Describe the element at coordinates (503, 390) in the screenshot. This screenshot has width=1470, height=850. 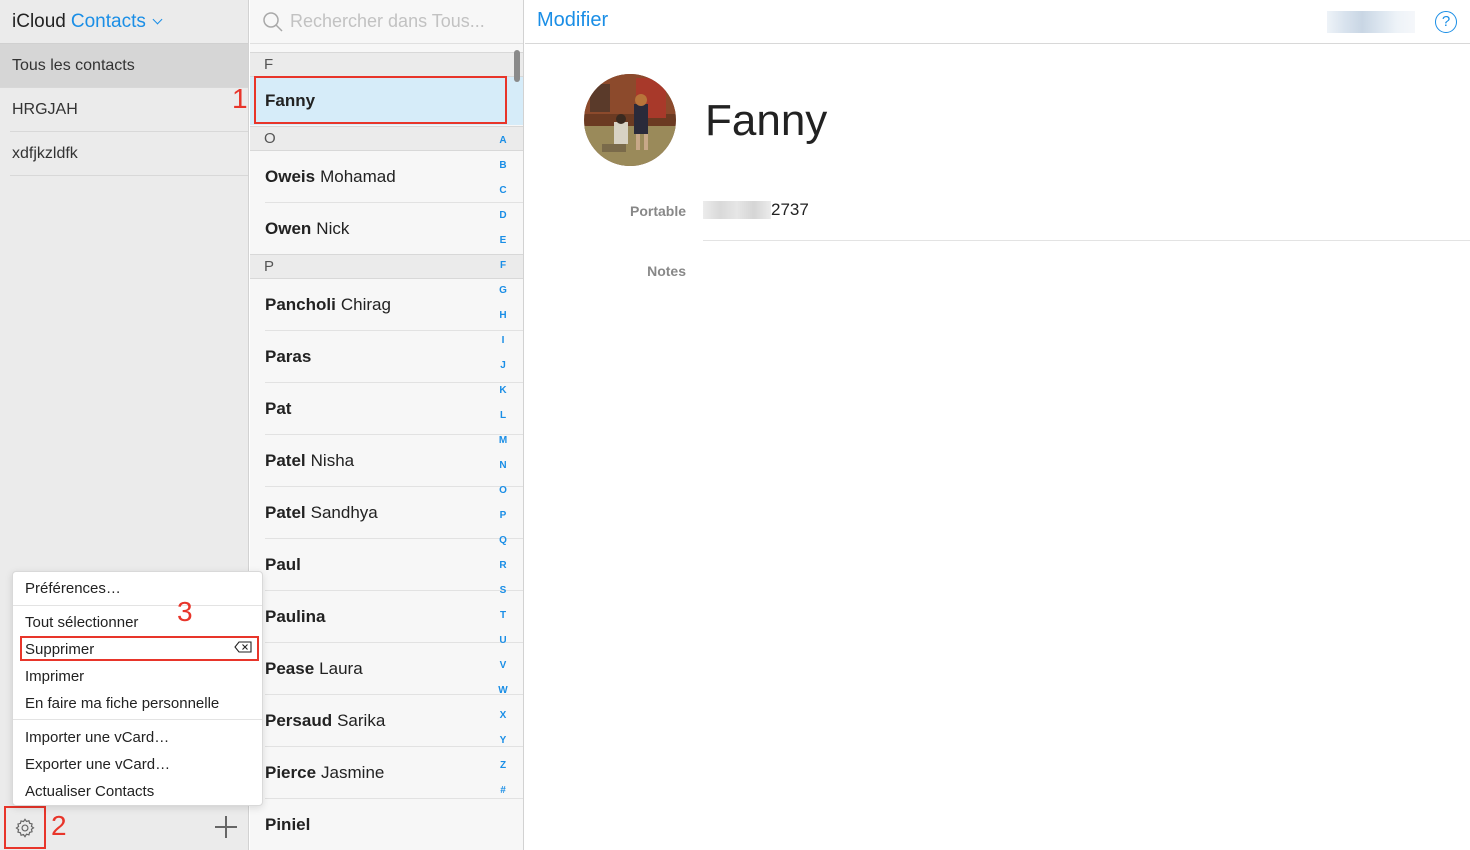
I see `index-letter: K` at that location.